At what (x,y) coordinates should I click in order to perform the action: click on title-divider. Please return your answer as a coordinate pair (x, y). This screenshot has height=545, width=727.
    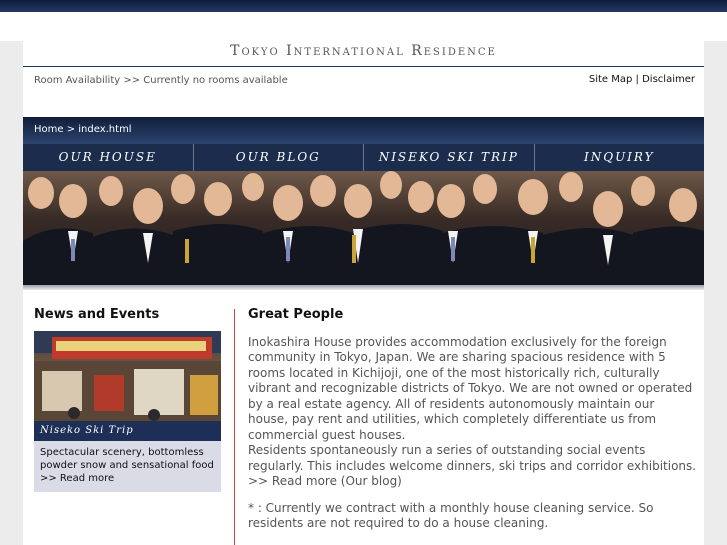
    Looking at the image, I should click on (363, 66).